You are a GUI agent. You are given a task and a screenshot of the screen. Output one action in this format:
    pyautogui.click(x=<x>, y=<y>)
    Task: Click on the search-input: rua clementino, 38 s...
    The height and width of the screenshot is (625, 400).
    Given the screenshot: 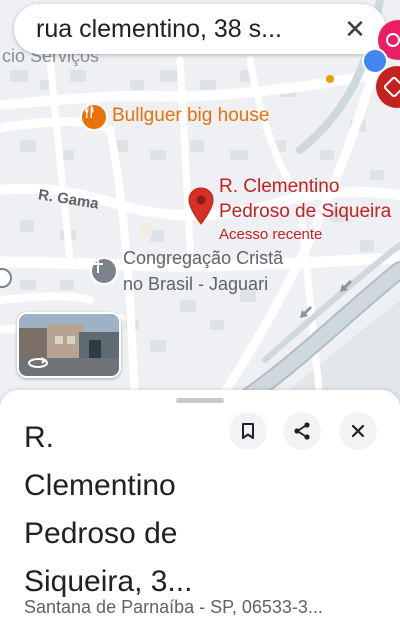 What is the action you would take?
    pyautogui.click(x=181, y=29)
    